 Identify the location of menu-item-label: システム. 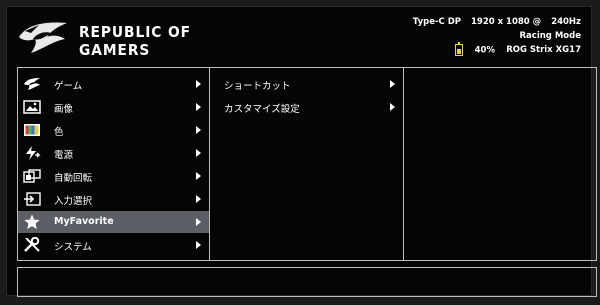
(73, 247).